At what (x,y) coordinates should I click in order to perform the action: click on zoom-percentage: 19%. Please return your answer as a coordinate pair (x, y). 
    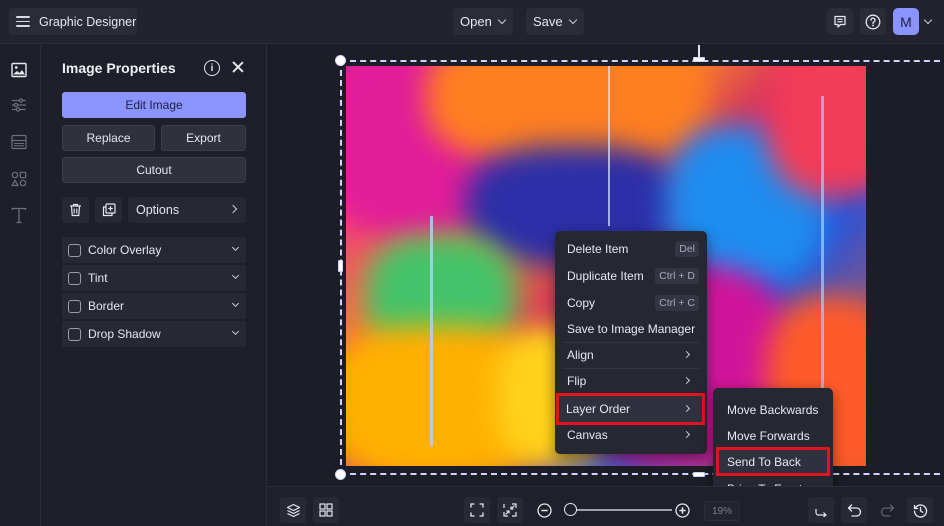
    Looking at the image, I should click on (722, 511).